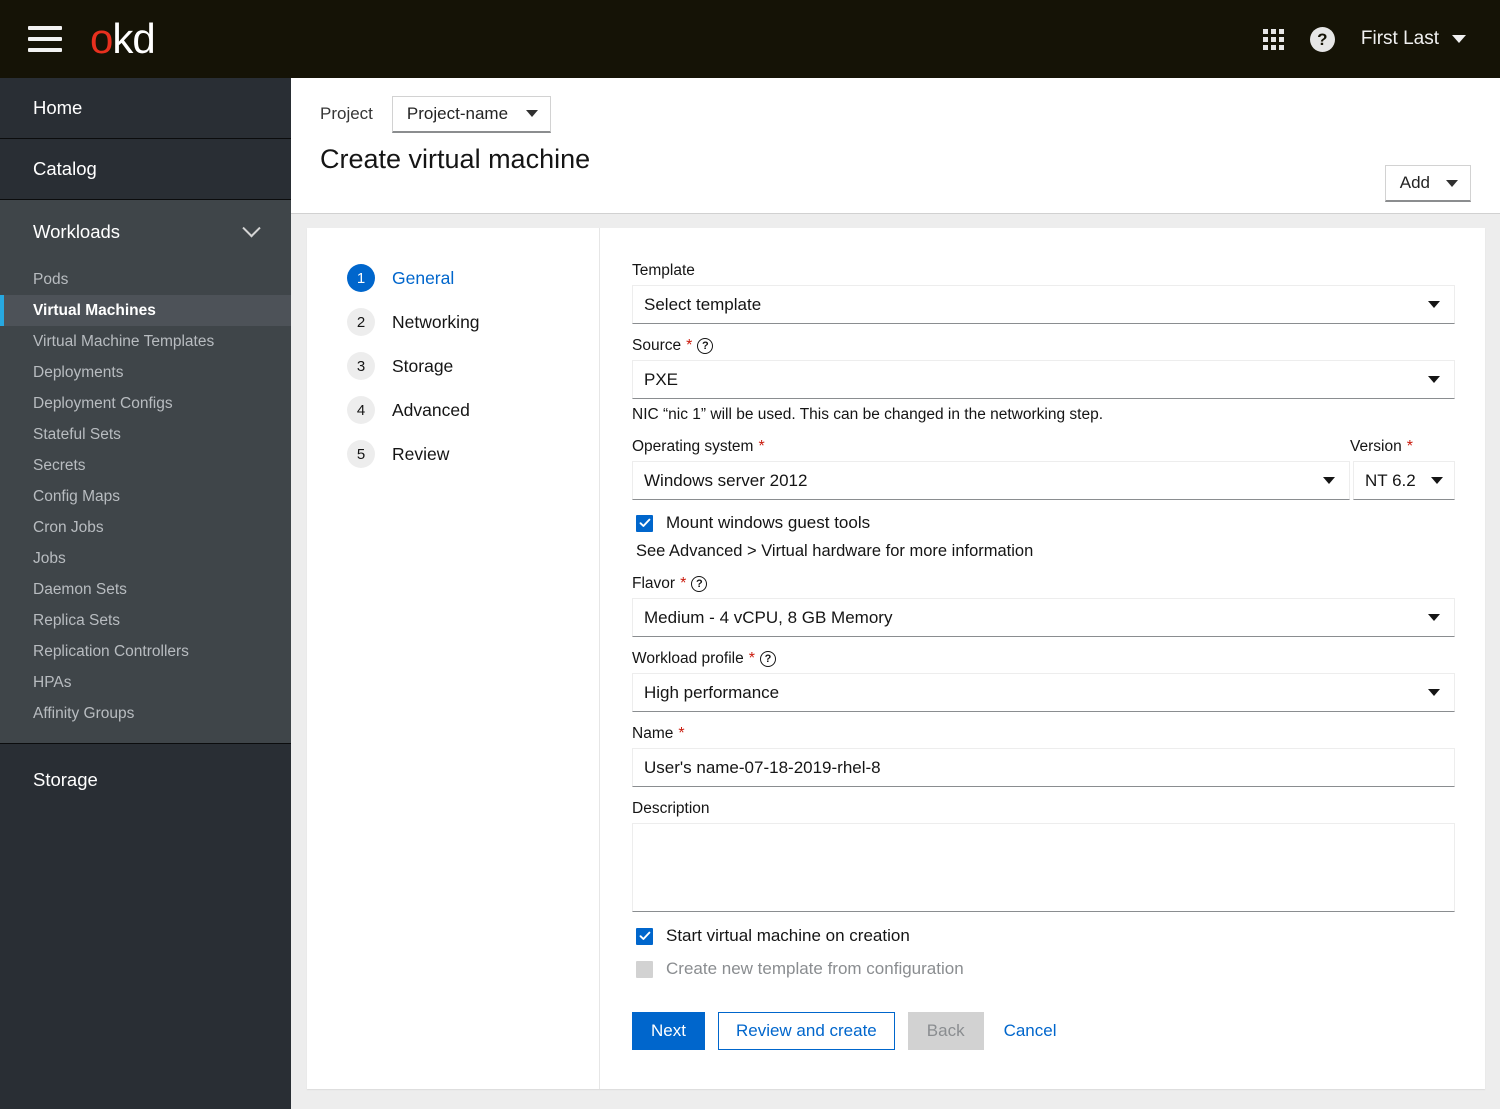 The width and height of the screenshot is (1500, 1109). Describe the element at coordinates (145, 496) in the screenshot. I see `sidebar-item-config-maps: Config Maps` at that location.